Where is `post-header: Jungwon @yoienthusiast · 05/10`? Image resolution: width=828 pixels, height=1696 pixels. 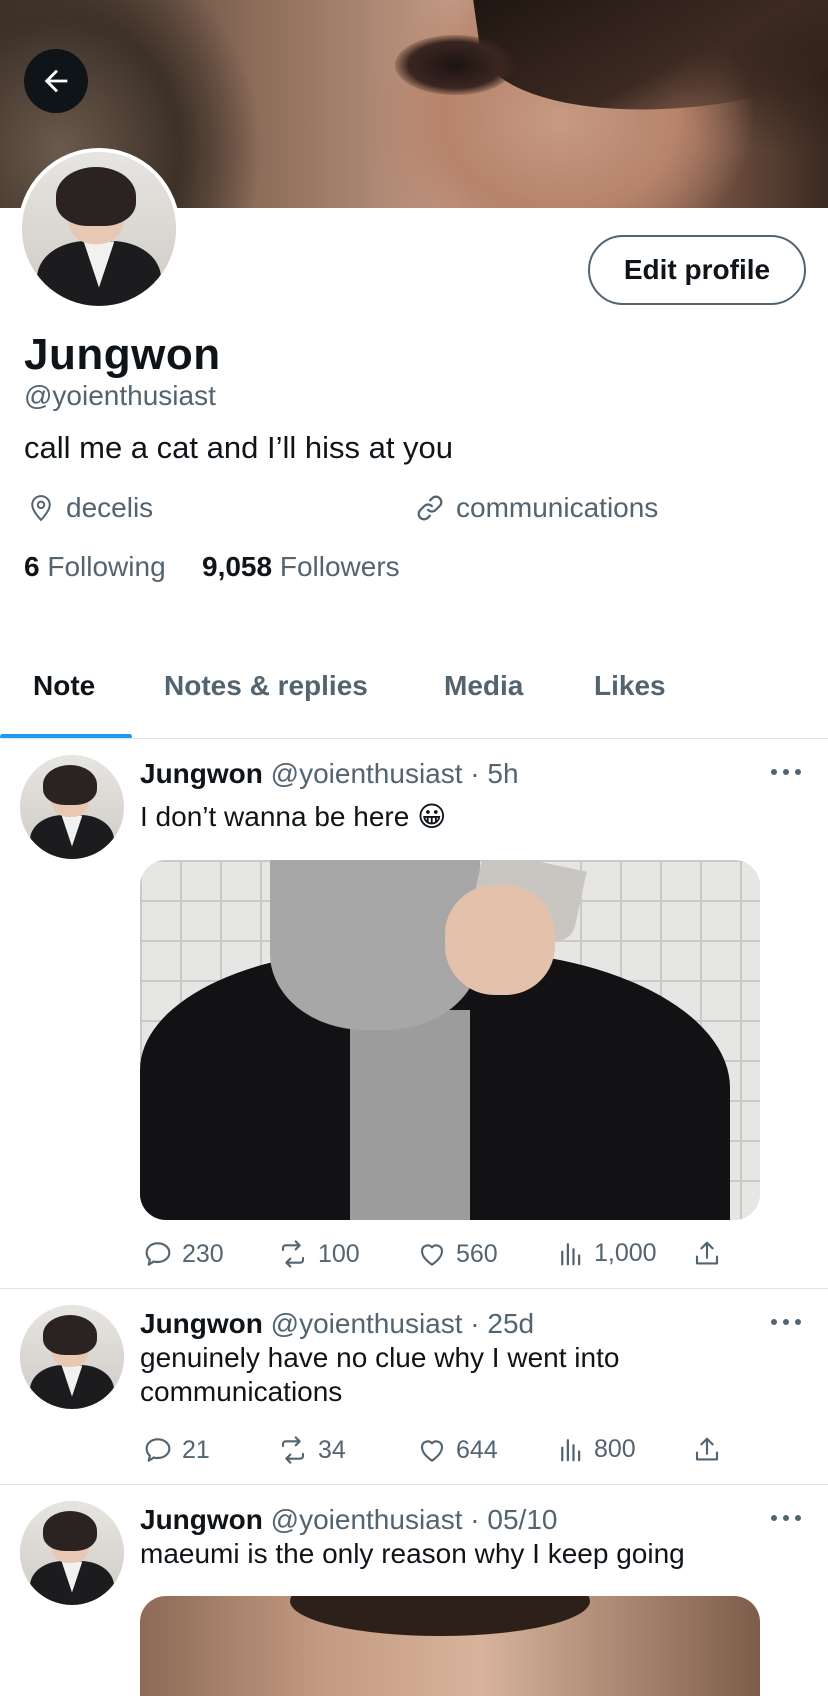
post-header: Jungwon @yoienthusiast · 05/10 is located at coordinates (348, 1520).